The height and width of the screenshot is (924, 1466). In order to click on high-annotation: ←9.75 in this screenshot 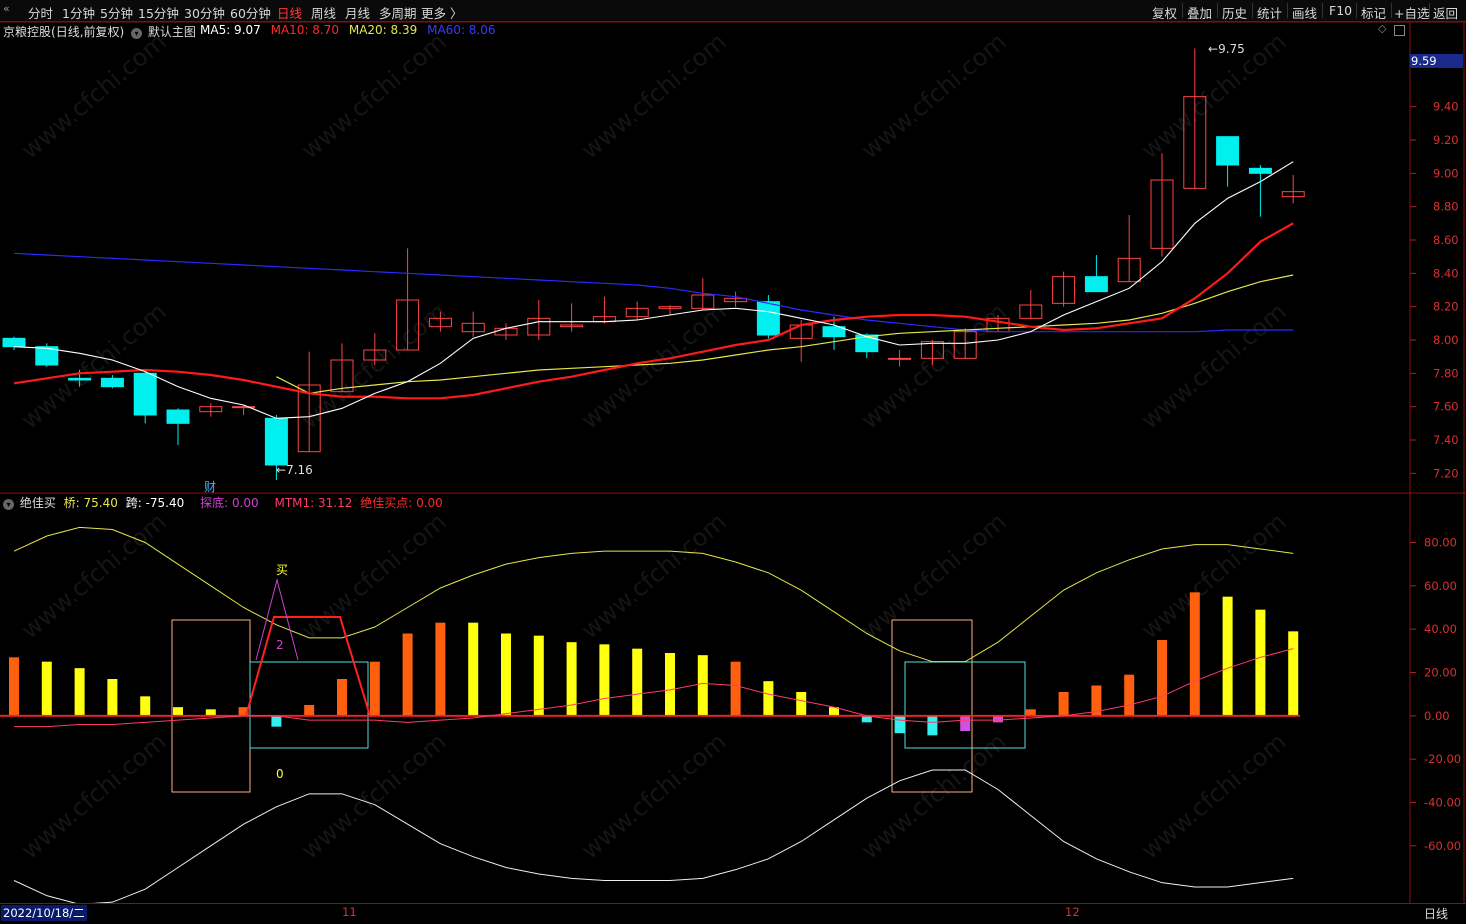, I will do `click(1226, 49)`.